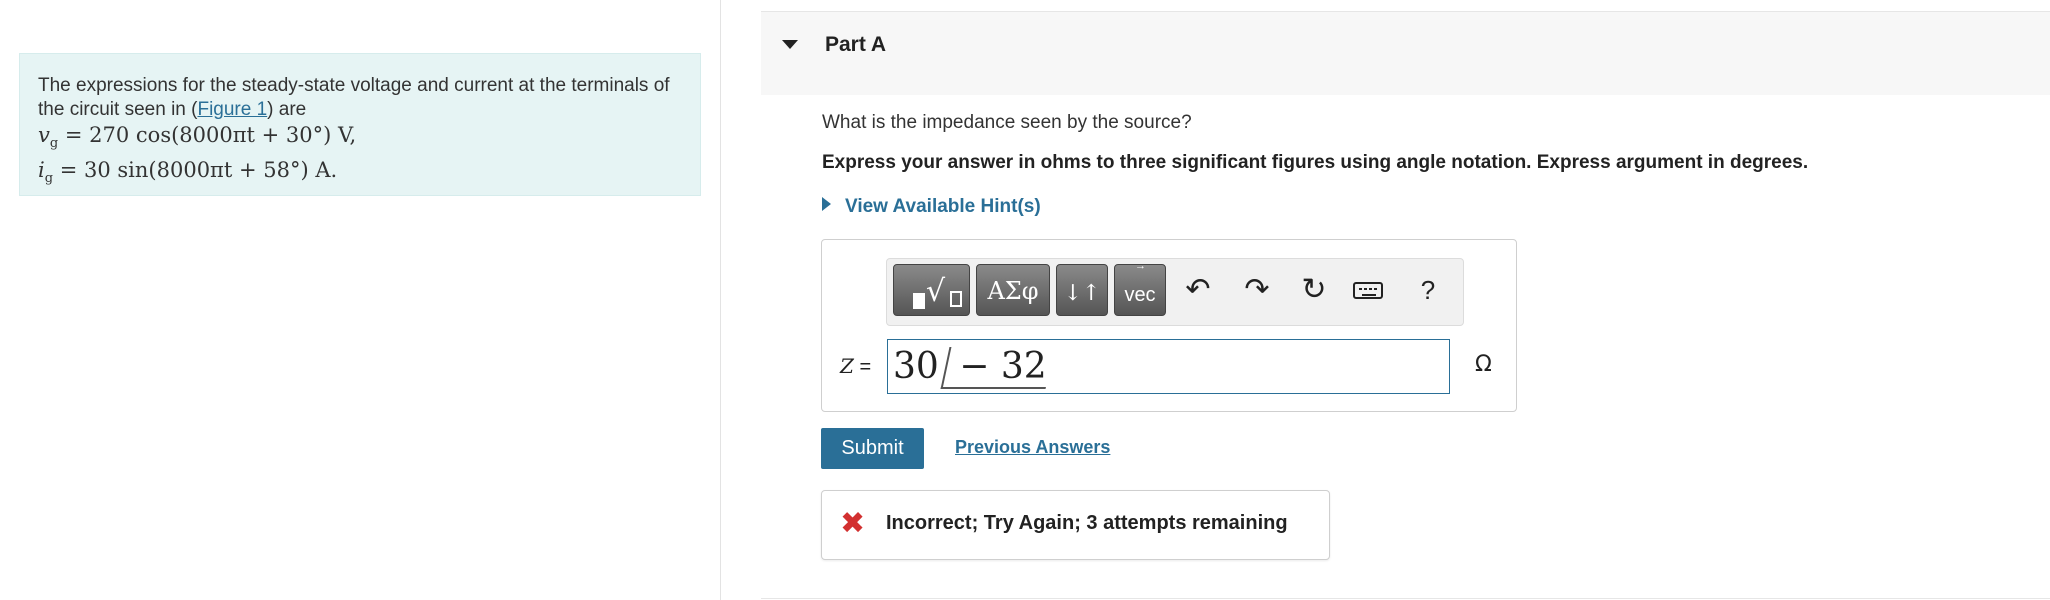  What do you see at coordinates (919, 301) in the screenshot?
I see `template-block-icon` at bounding box center [919, 301].